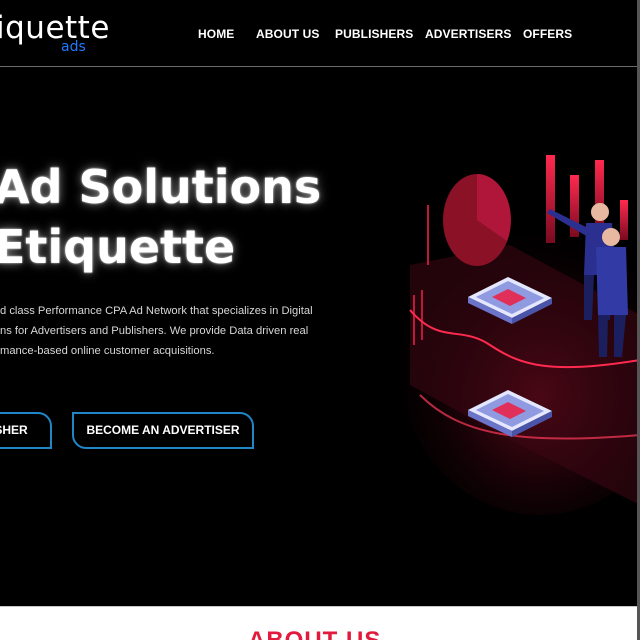  Describe the element at coordinates (477, 220) in the screenshot. I see `pie-chart-icon` at that location.